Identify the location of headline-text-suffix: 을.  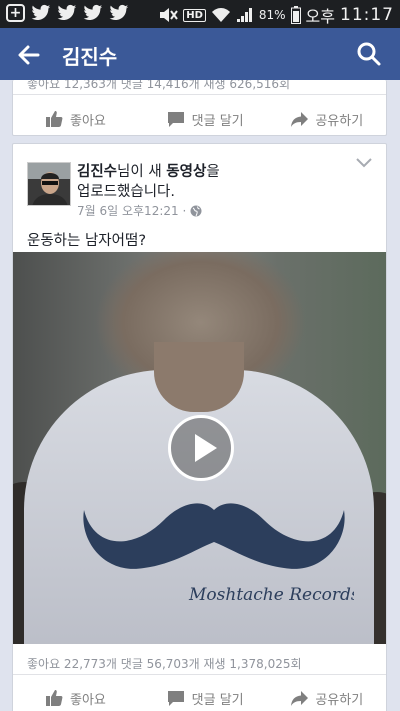
(213, 172).